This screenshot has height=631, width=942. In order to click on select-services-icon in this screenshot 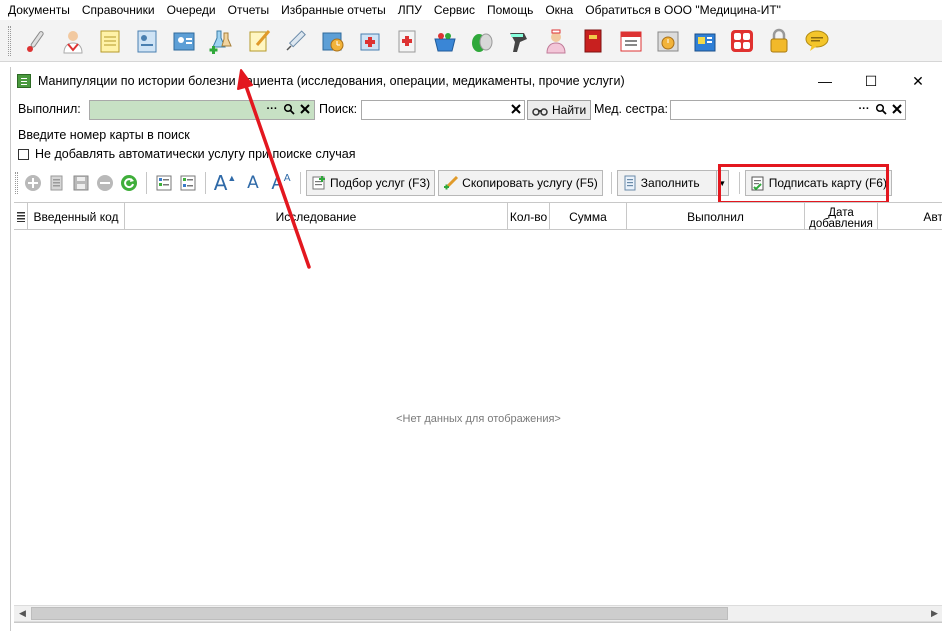, I will do `click(318, 183)`.